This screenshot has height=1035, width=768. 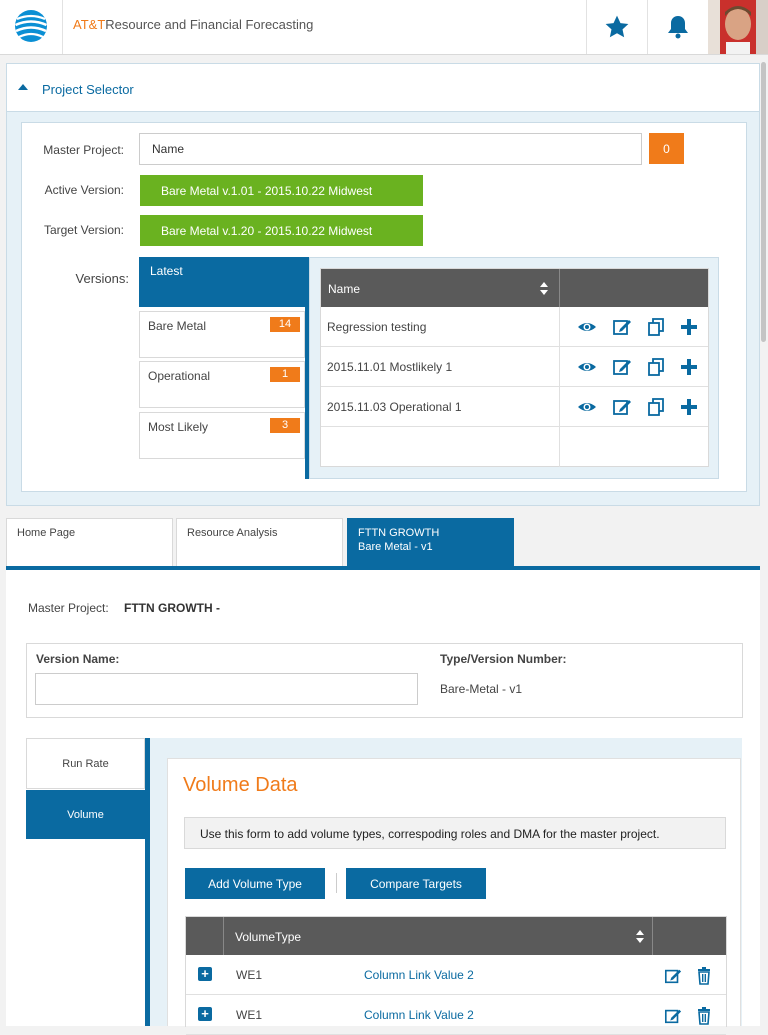 What do you see at coordinates (84, 190) in the screenshot?
I see `active-version-label: Active Version:` at bounding box center [84, 190].